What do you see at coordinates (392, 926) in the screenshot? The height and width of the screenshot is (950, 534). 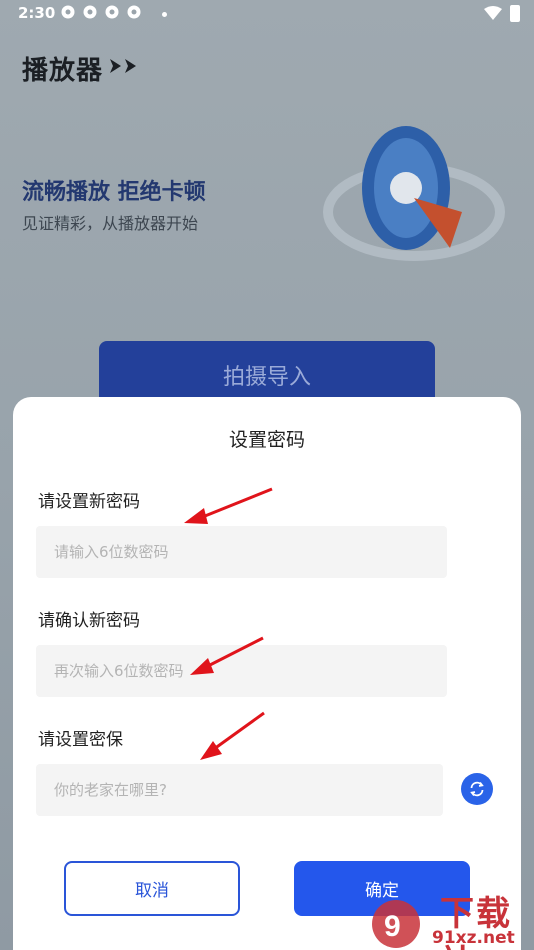 I see `svg-text: 9` at bounding box center [392, 926].